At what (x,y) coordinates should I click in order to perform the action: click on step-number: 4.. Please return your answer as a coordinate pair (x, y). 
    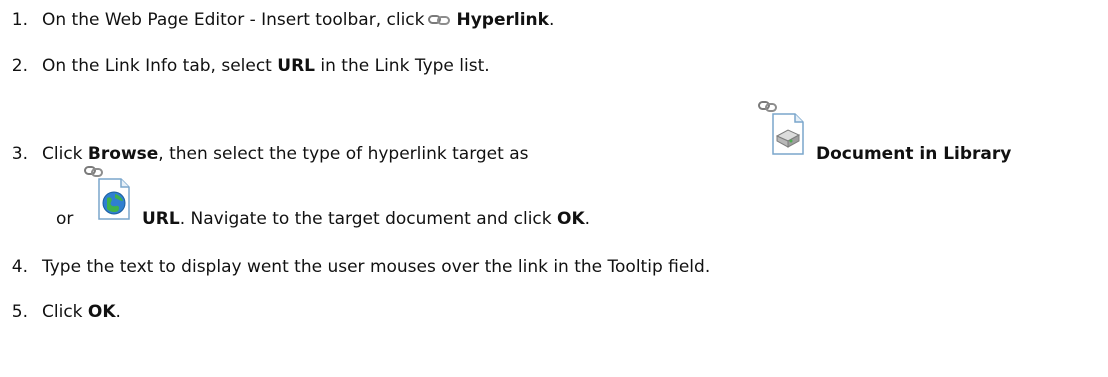
    Looking at the image, I should click on (19, 267).